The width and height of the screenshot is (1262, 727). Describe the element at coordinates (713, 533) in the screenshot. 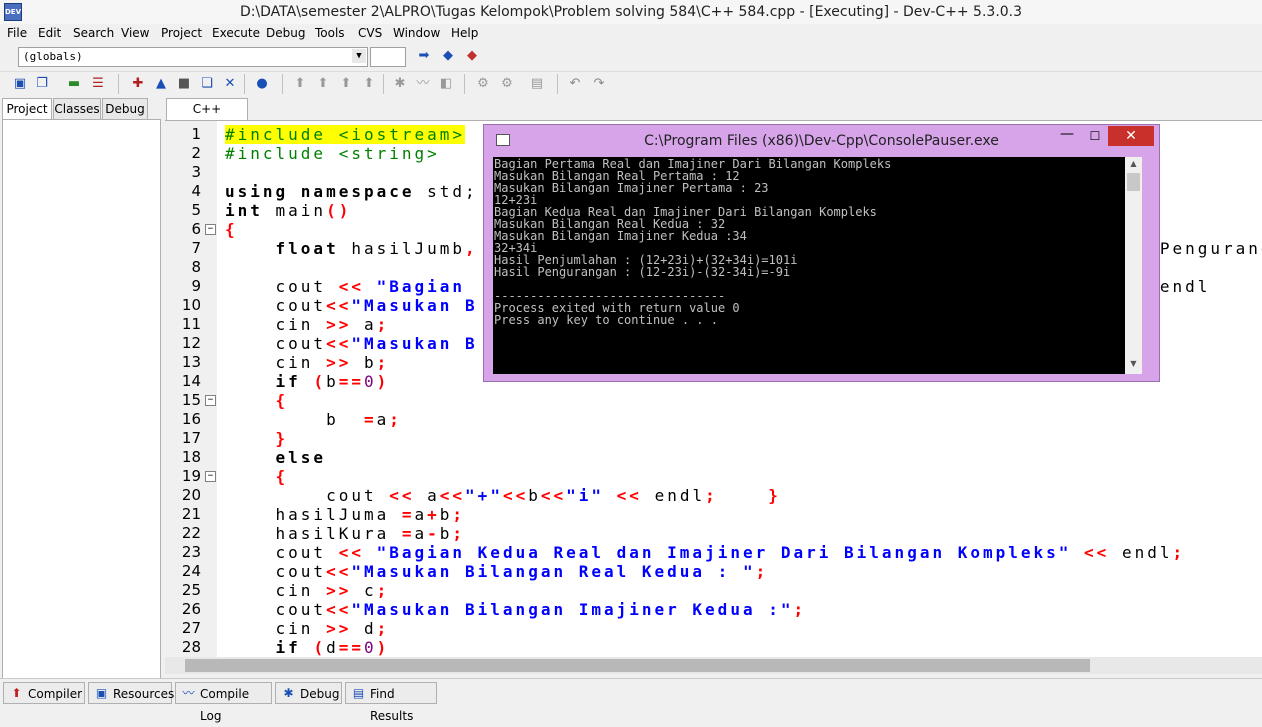

I see `code-line: 22 hasilKura =a-b;` at that location.